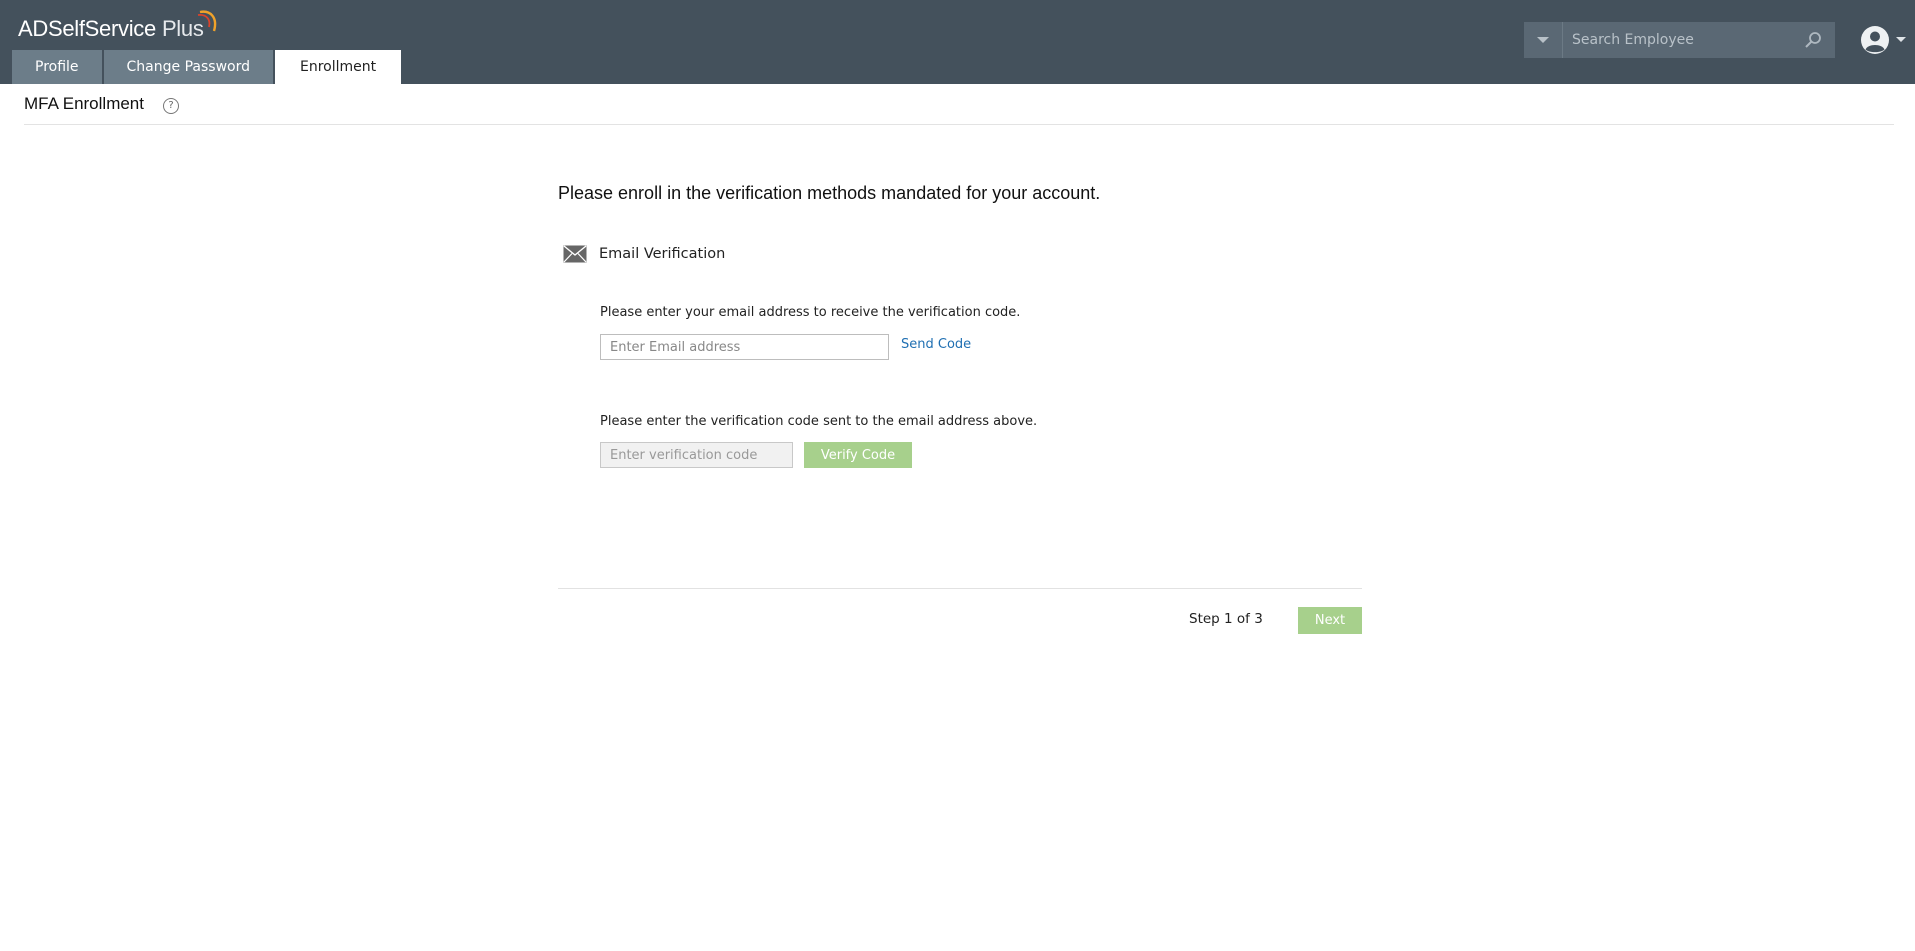  I want to click on help-icon: ?, so click(171, 106).